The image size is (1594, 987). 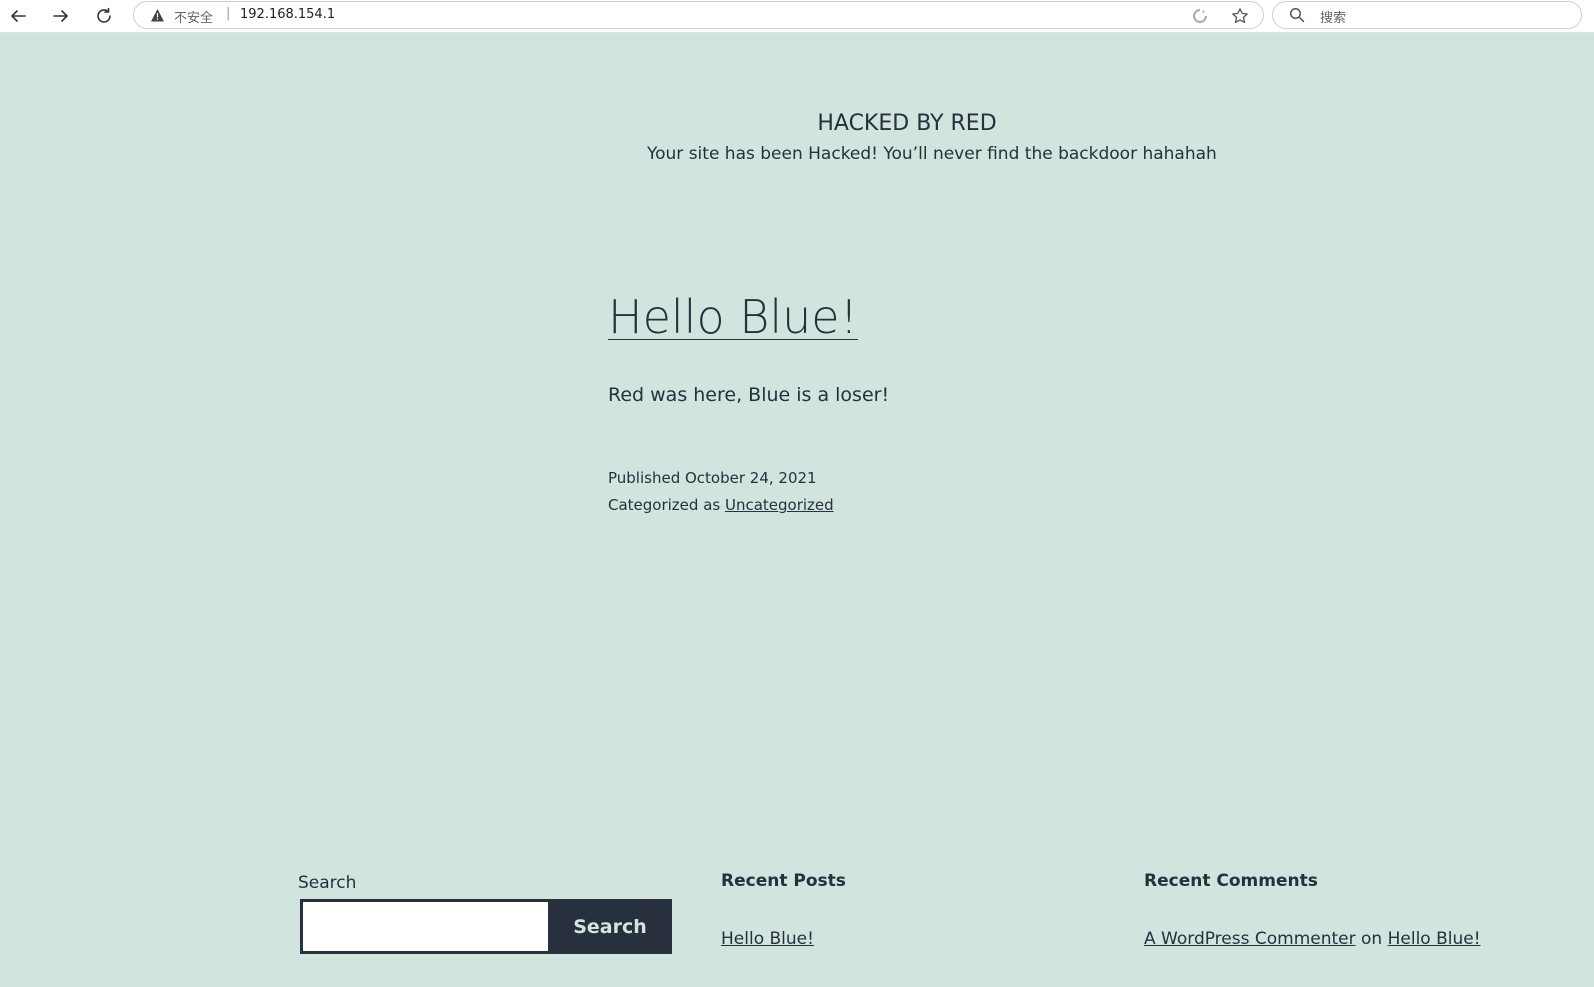 I want to click on refresh-circle-icon, so click(x=1200, y=16).